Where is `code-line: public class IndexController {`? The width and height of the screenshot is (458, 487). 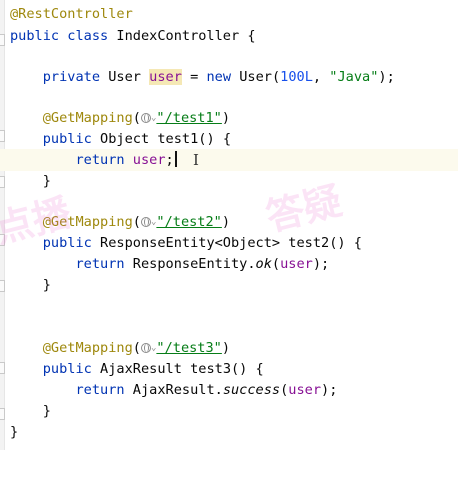 code-line: public class IndexController { is located at coordinates (229, 36).